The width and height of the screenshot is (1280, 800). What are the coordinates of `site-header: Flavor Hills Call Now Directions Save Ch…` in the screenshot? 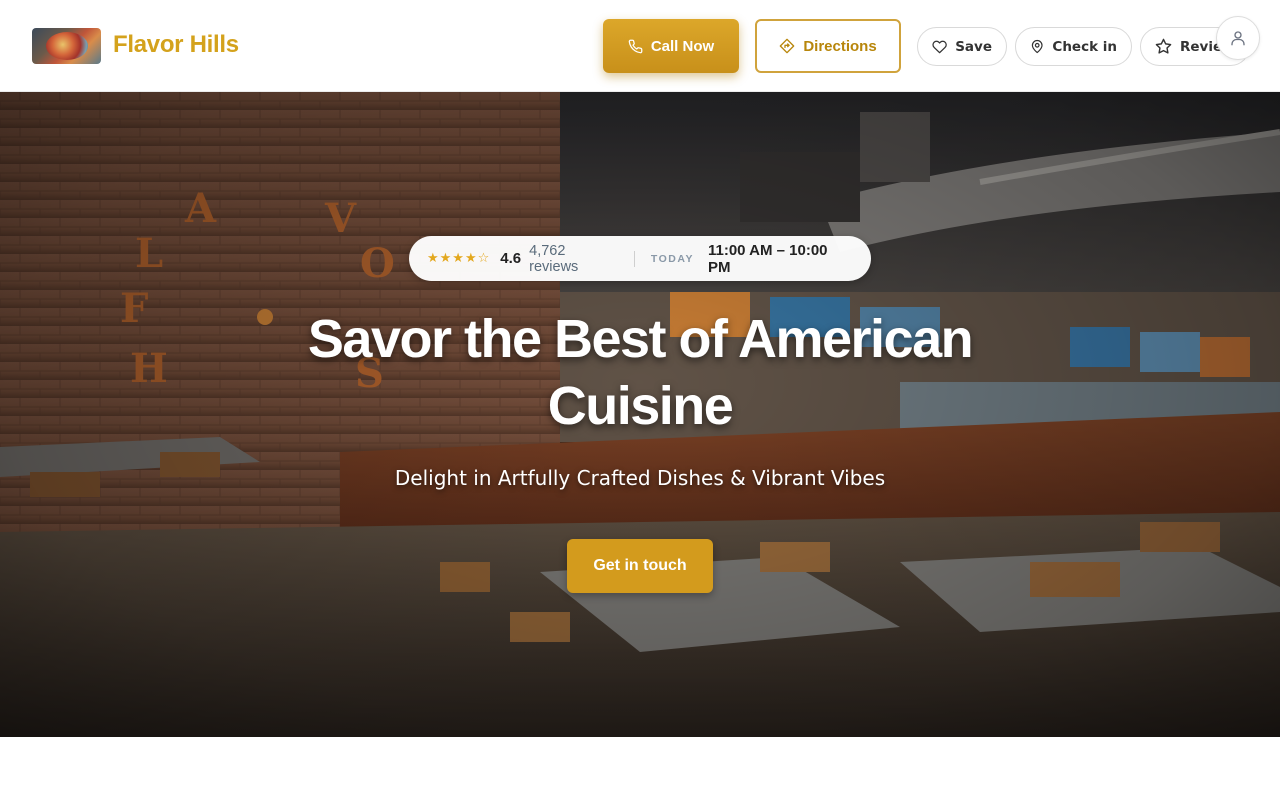 It's located at (640, 46).